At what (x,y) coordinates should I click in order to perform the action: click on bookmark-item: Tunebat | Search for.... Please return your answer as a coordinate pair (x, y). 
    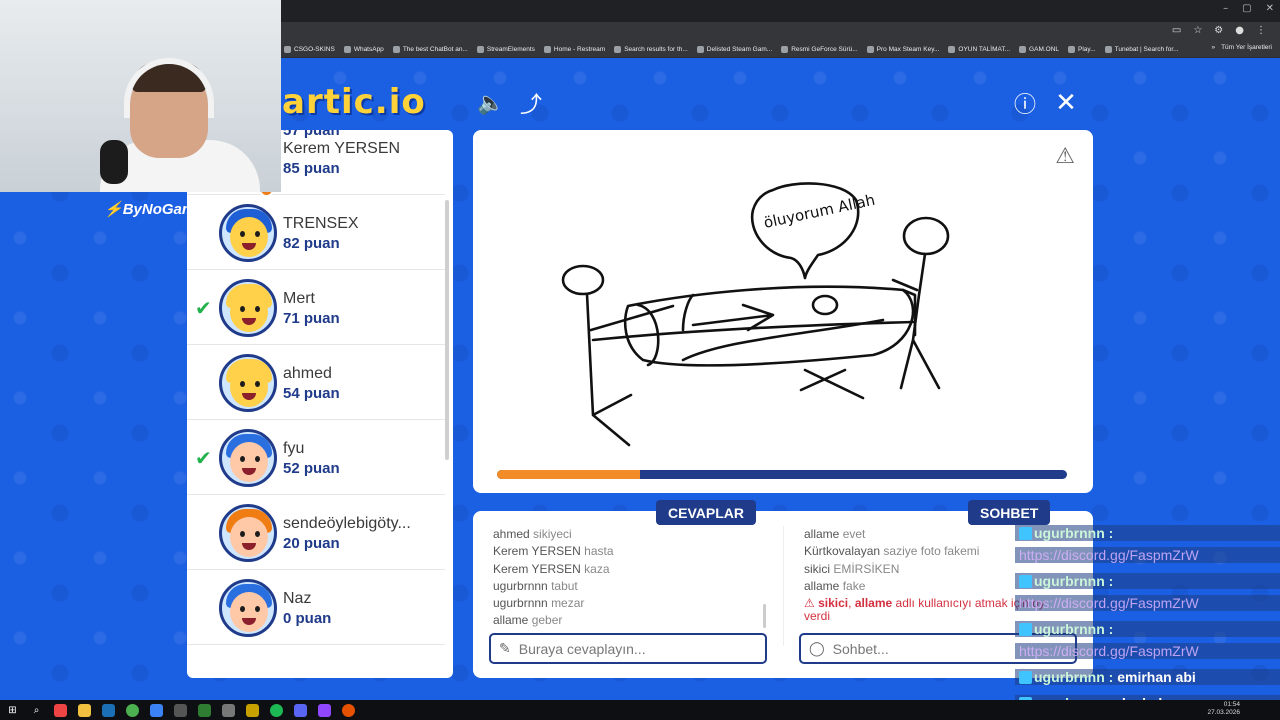
    Looking at the image, I should click on (1141, 49).